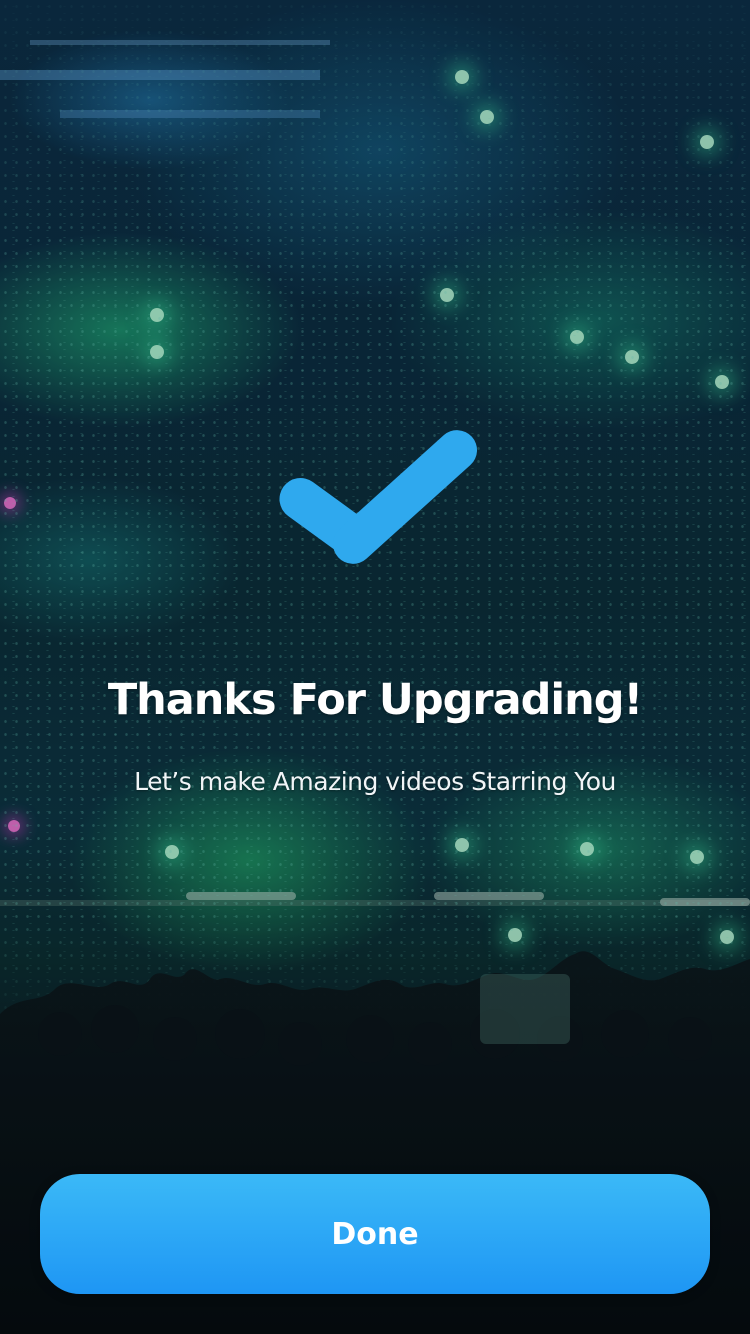 The width and height of the screenshot is (750, 1334). What do you see at coordinates (377, 505) in the screenshot?
I see `checkmark-icon` at bounding box center [377, 505].